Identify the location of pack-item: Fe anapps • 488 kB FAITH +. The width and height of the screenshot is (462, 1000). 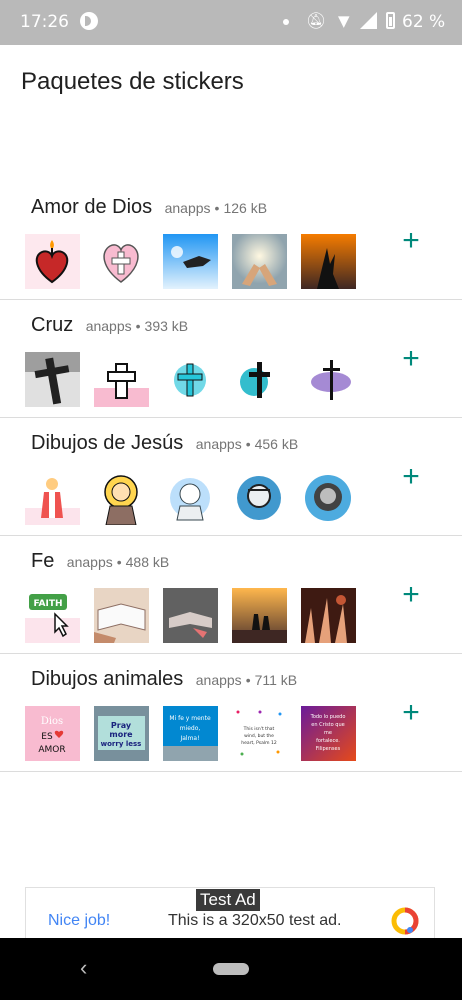
(231, 595).